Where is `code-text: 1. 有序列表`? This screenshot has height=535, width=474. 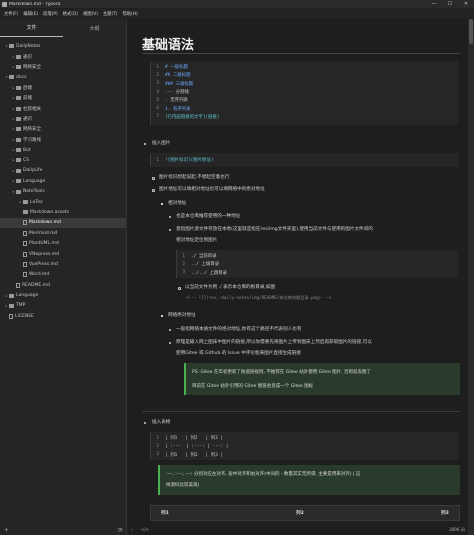
code-text: 1. 有序列表 is located at coordinates (178, 109).